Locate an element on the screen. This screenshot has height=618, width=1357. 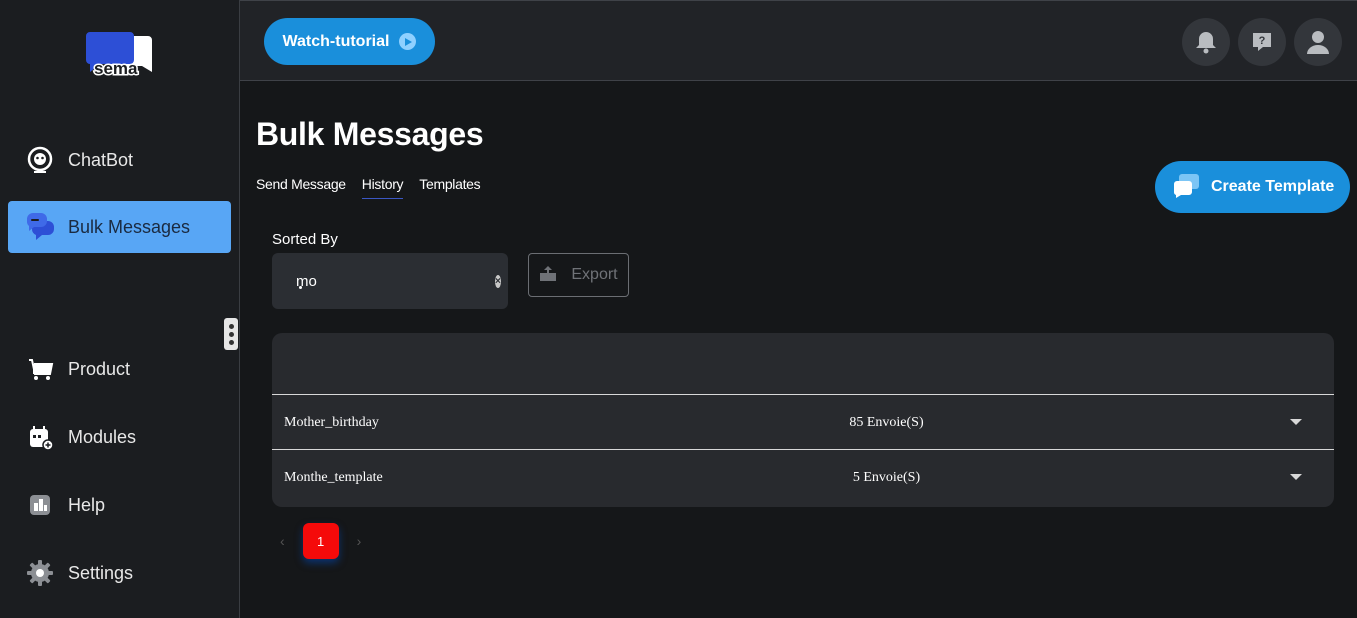
export-button: Export is located at coordinates (578, 275).